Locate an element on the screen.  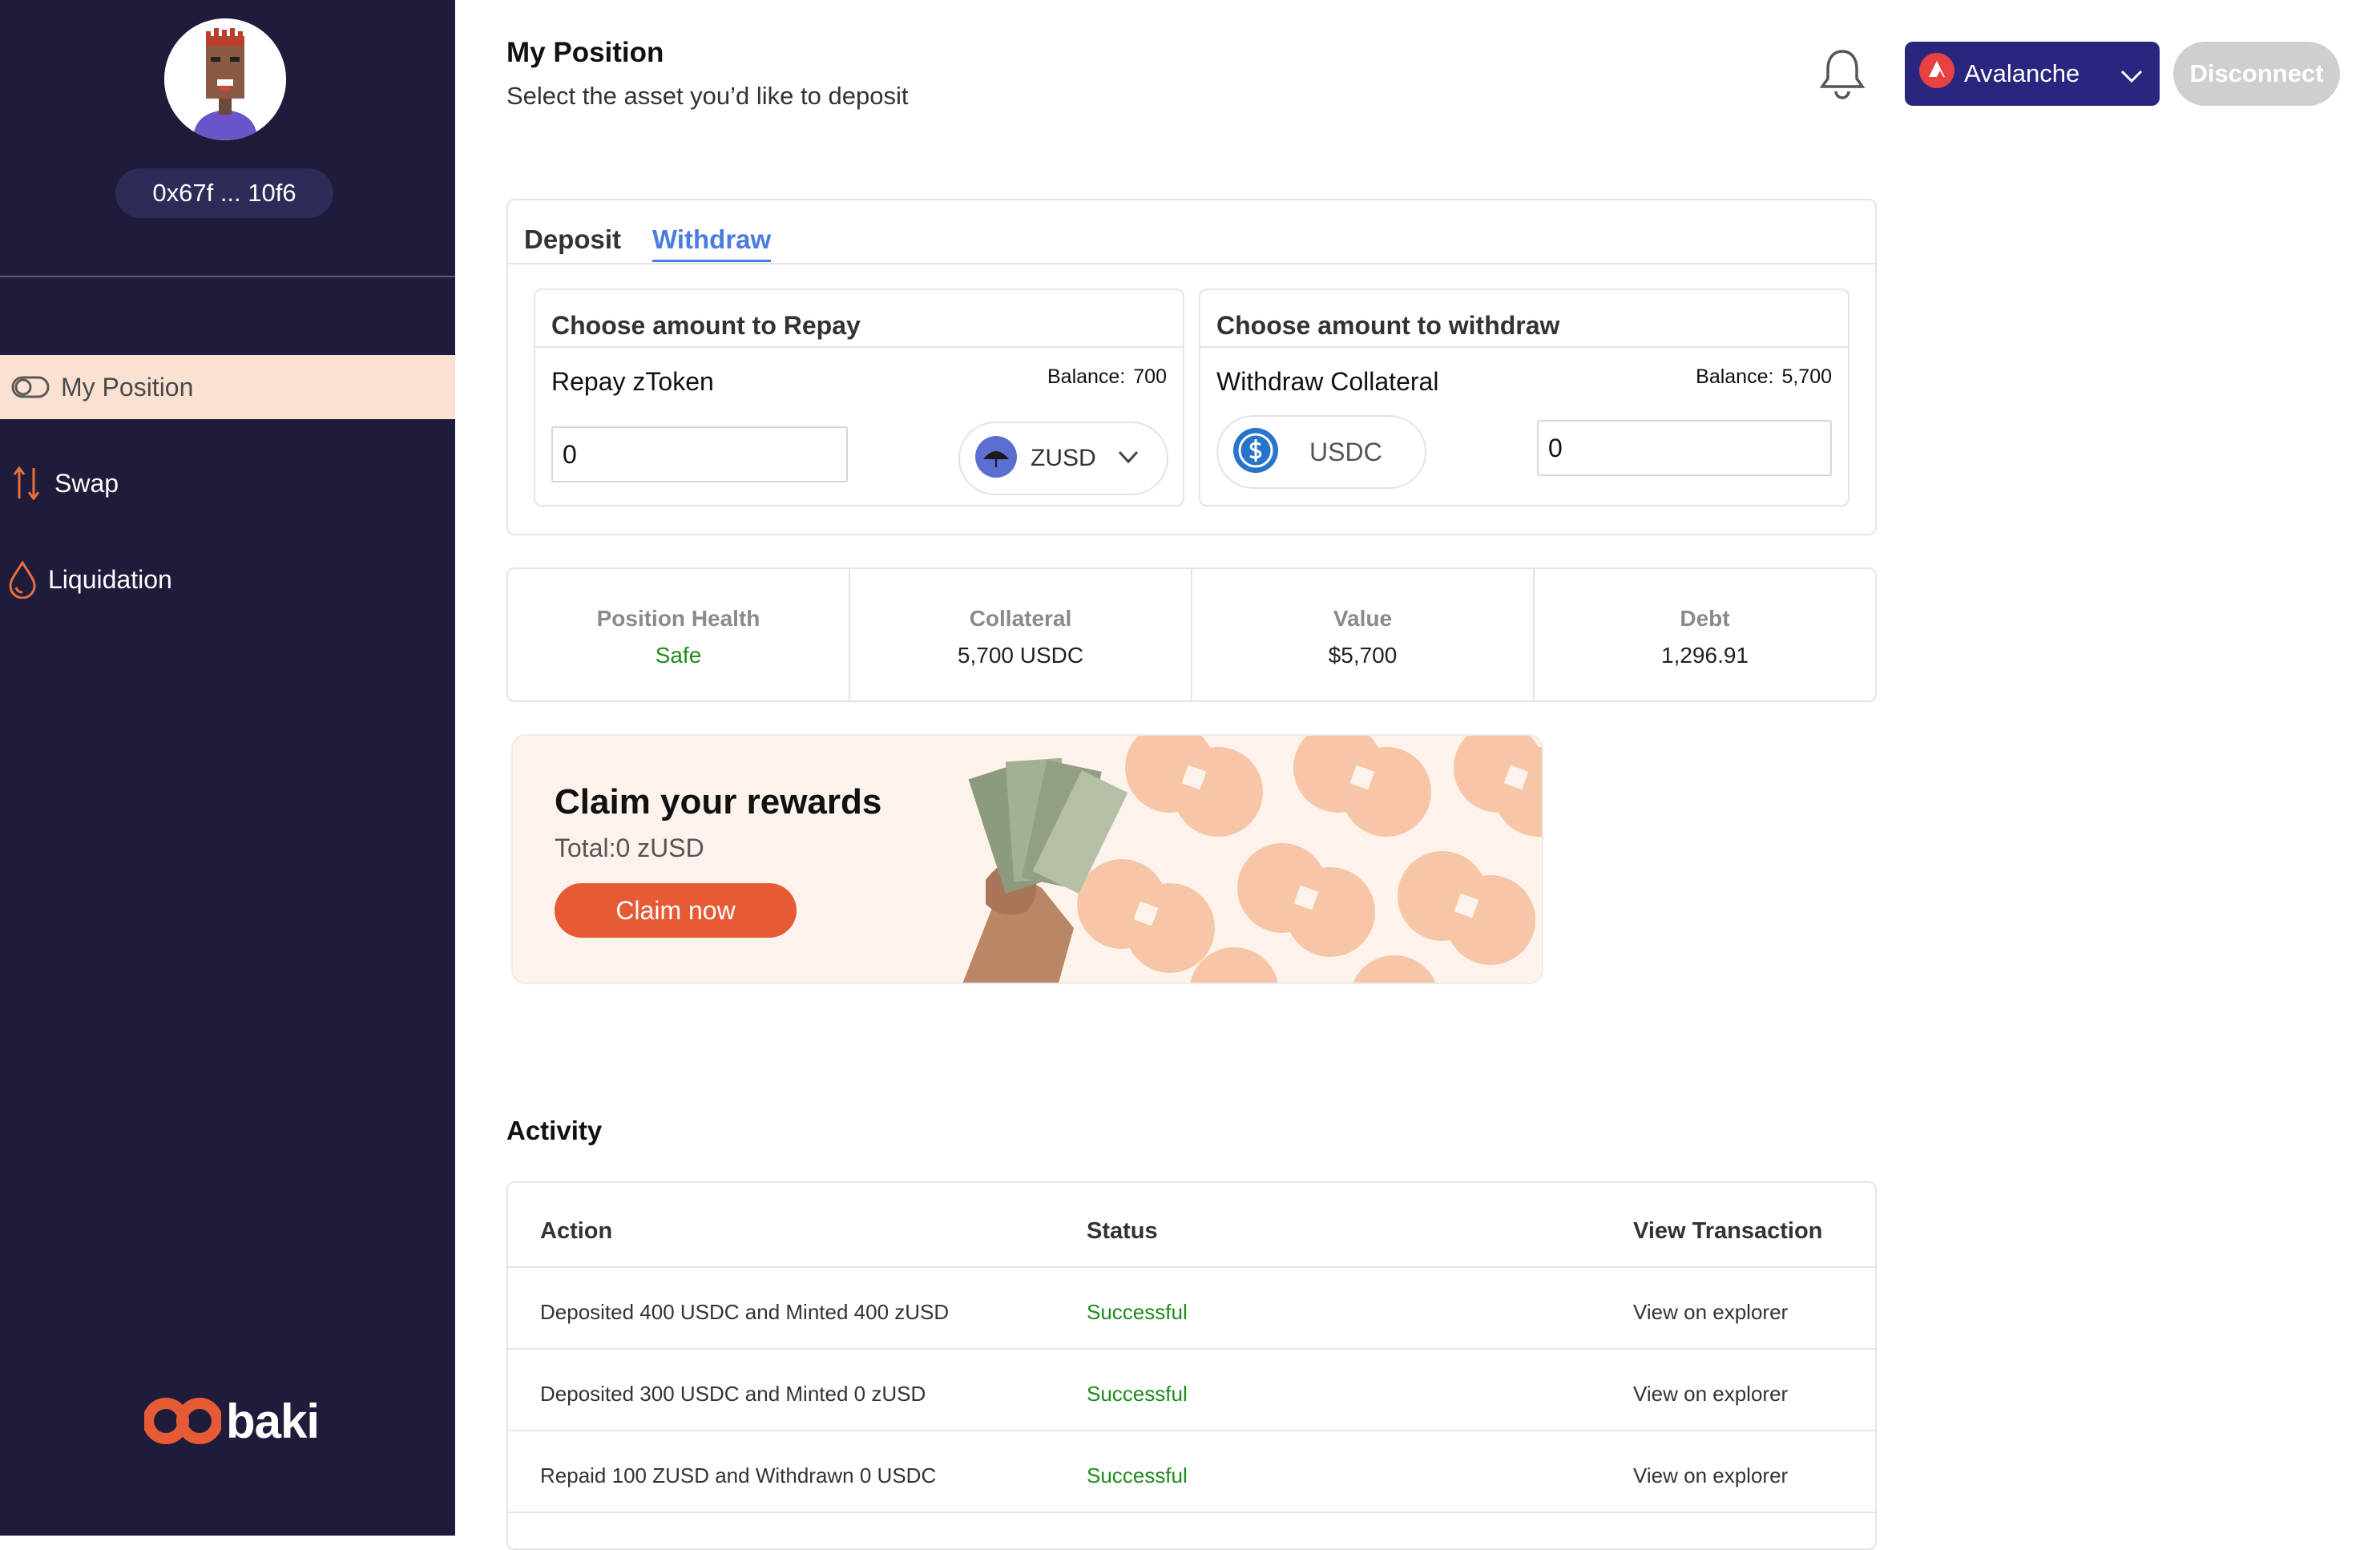
column-header-status: Status is located at coordinates (1122, 1231).